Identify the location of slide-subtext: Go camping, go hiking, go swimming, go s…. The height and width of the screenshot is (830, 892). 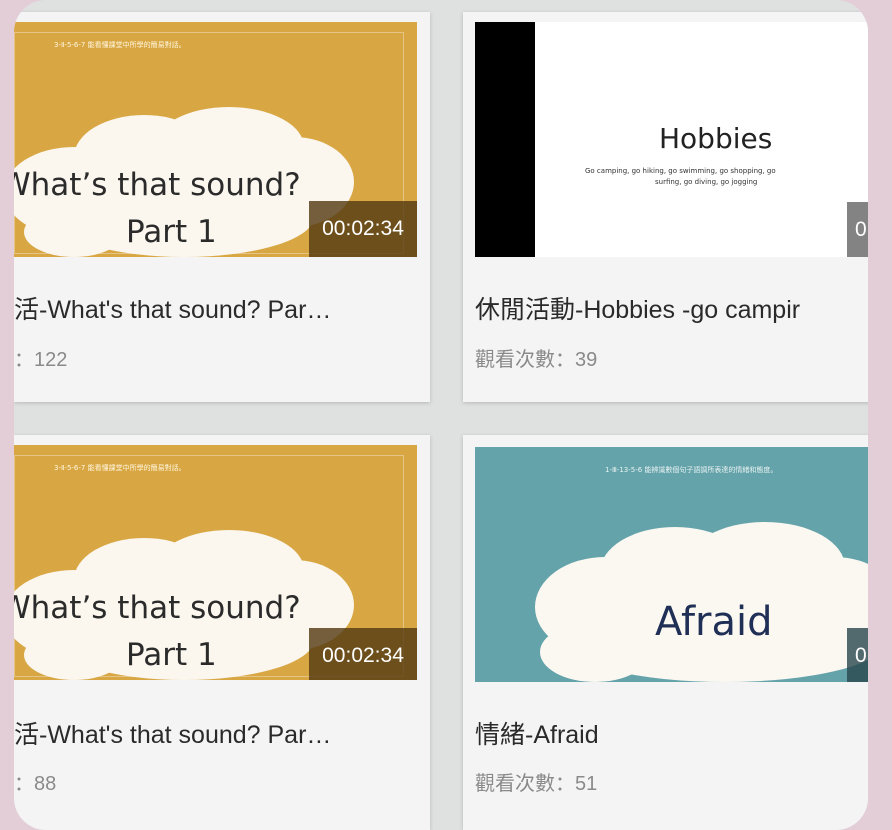
(680, 171).